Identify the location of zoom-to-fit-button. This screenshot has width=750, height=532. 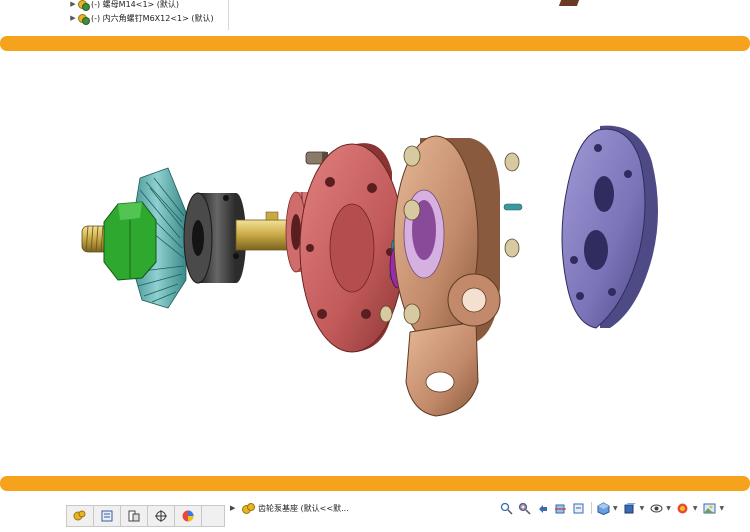
(506, 508).